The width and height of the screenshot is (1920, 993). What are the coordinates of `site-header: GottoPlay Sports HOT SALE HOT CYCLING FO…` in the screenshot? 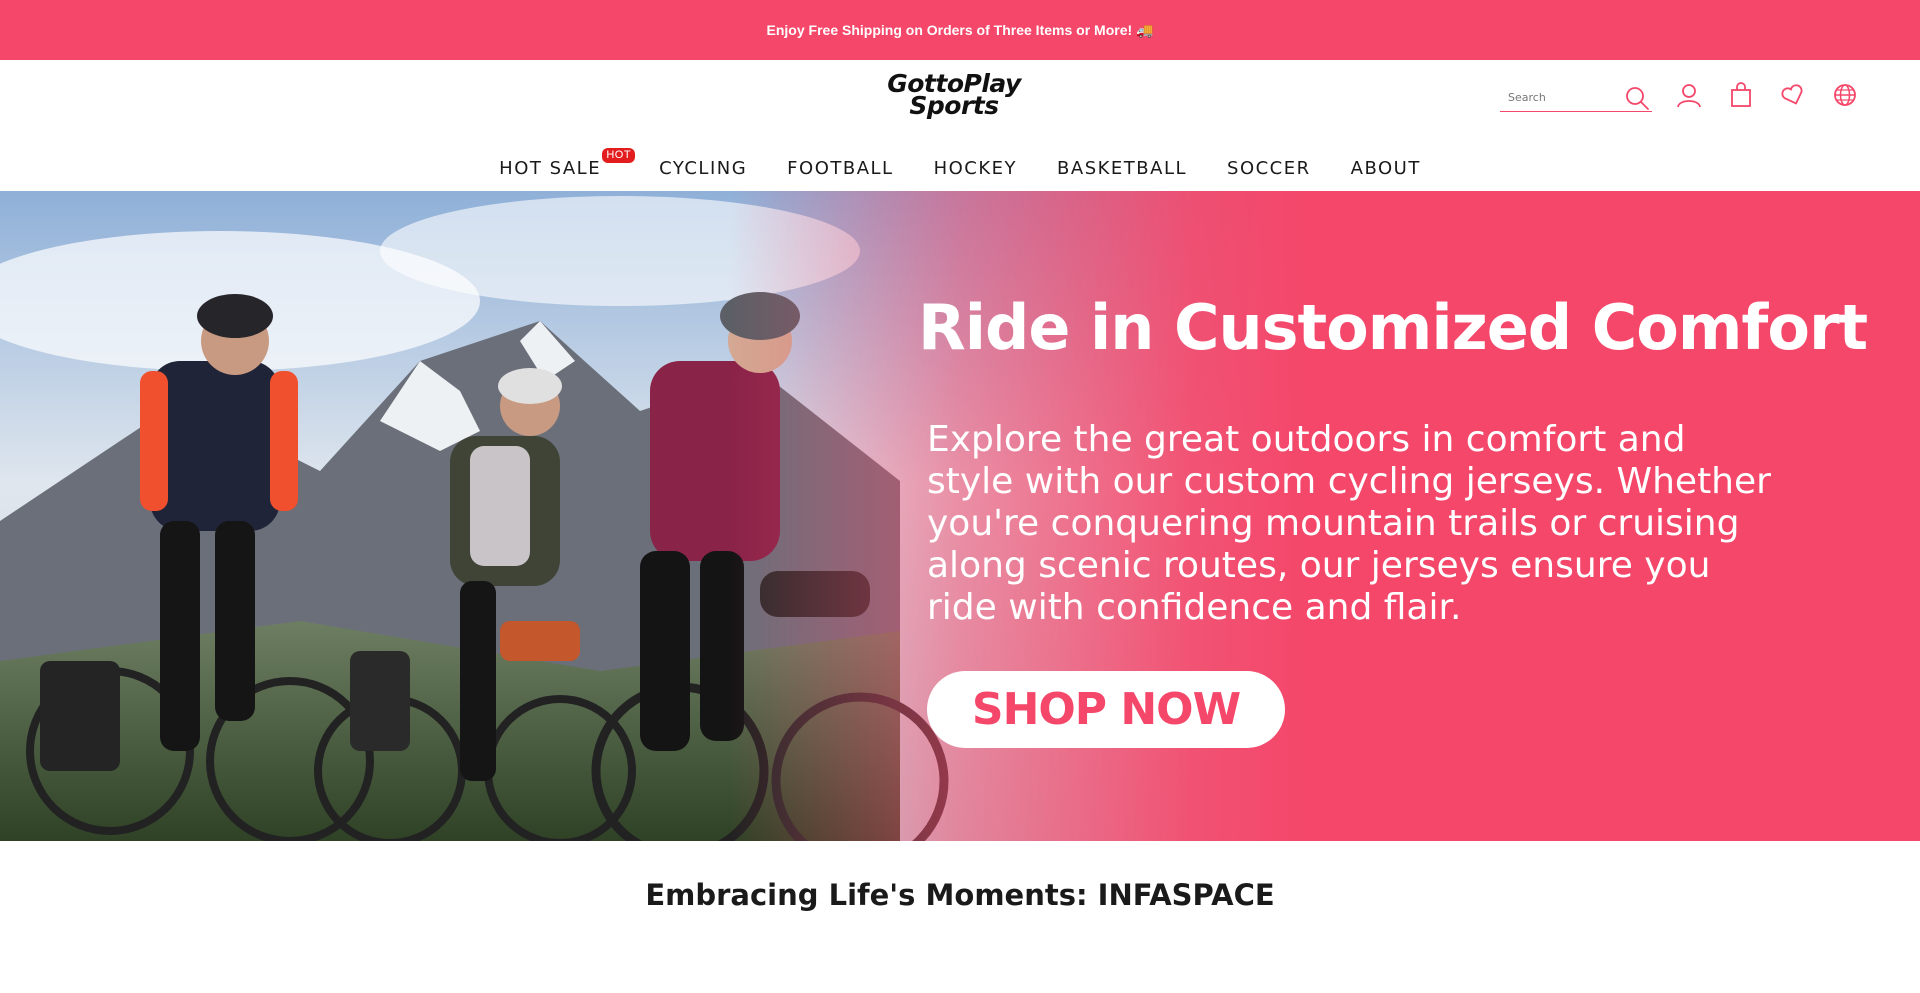 It's located at (960, 125).